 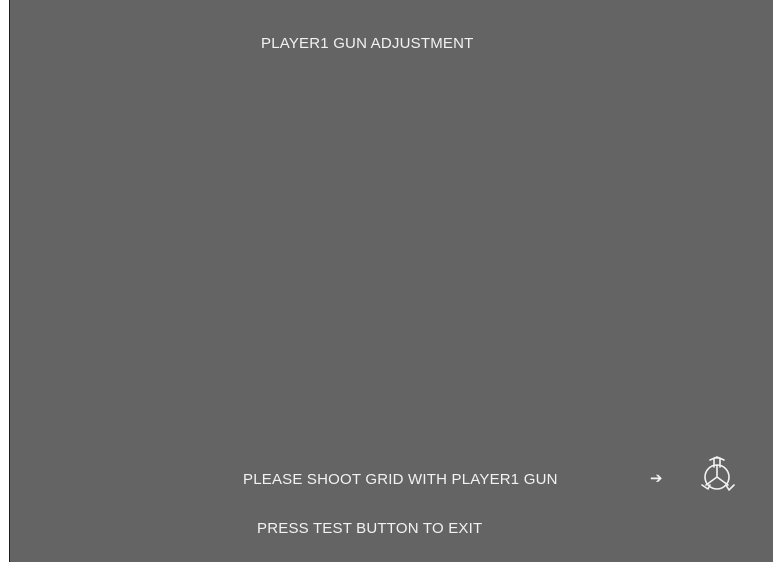 What do you see at coordinates (718, 473) in the screenshot?
I see `gun-target-icon` at bounding box center [718, 473].